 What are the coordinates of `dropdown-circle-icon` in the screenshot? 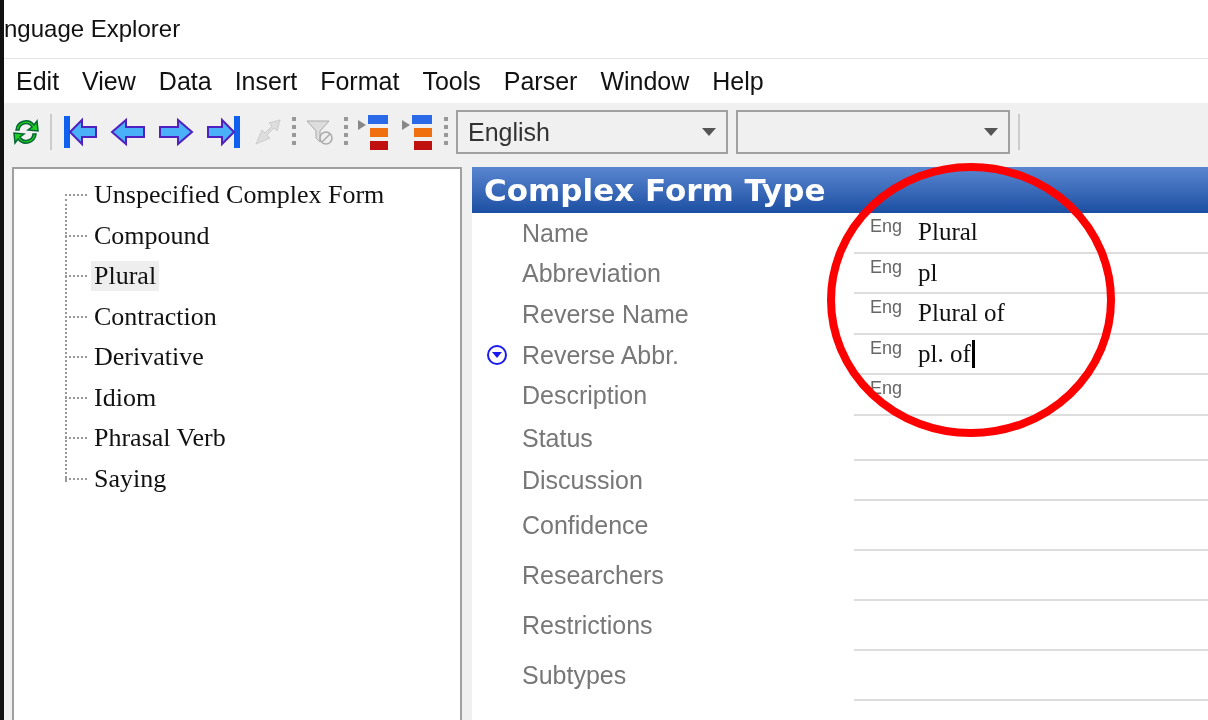 It's located at (497, 355).